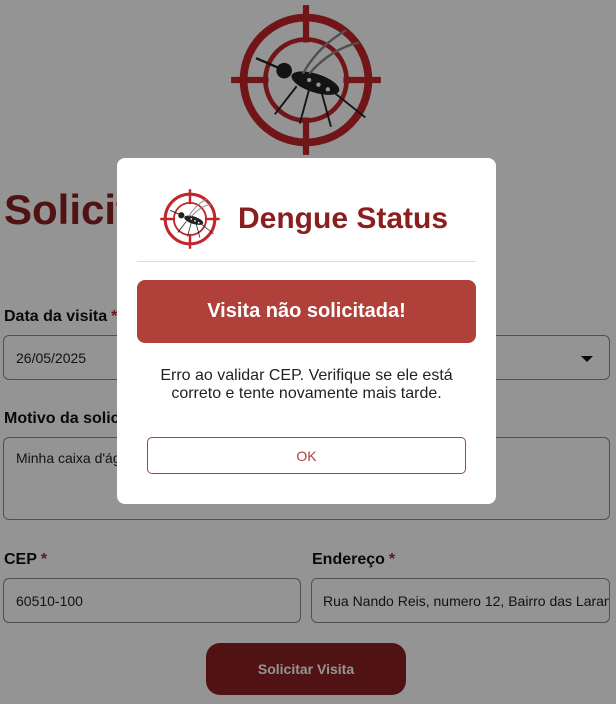 This screenshot has height=704, width=616. I want to click on dialog-brand-title: Dengue Status, so click(343, 218).